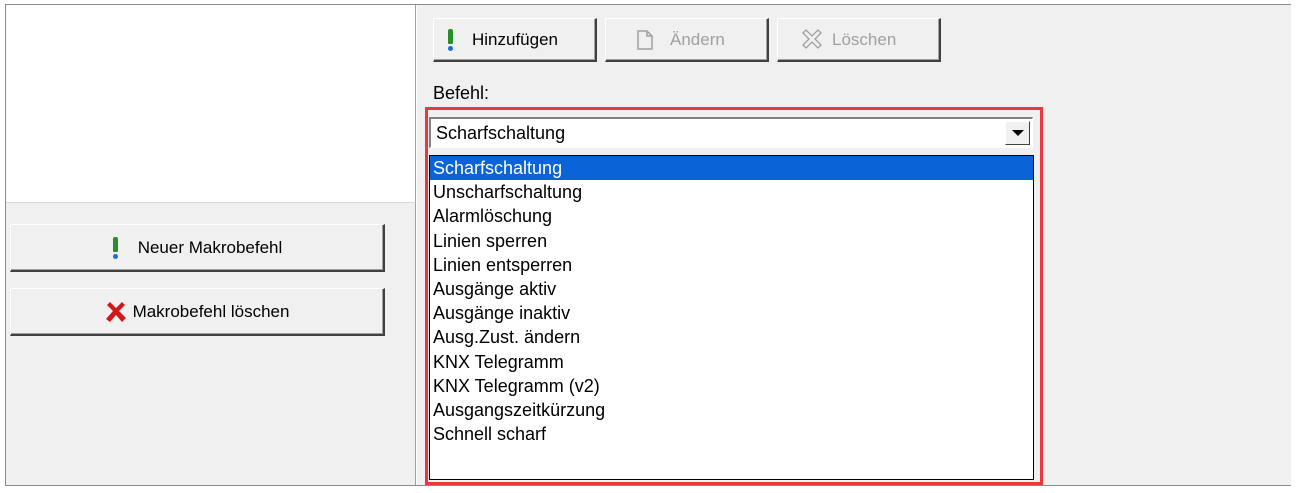 This screenshot has width=1298, height=493. What do you see at coordinates (731, 265) in the screenshot?
I see `option-item: Linien entsperren` at bounding box center [731, 265].